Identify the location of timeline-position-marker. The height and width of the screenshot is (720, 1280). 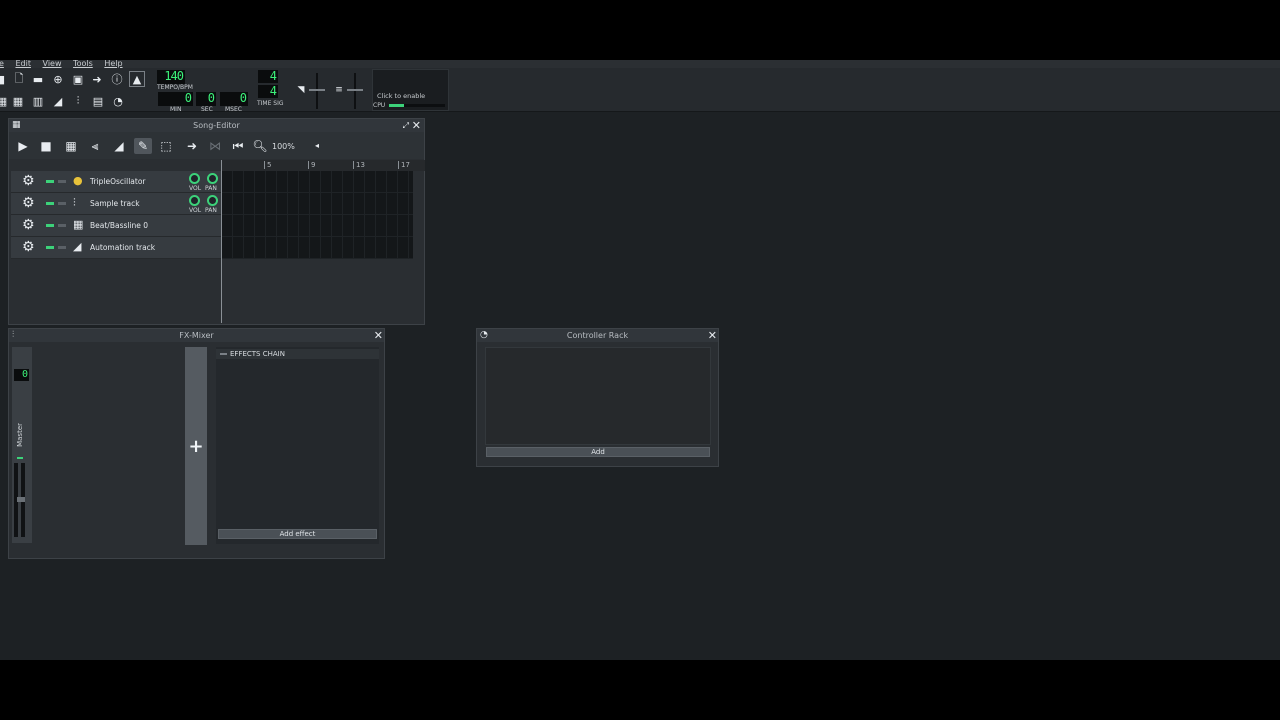
(221, 241).